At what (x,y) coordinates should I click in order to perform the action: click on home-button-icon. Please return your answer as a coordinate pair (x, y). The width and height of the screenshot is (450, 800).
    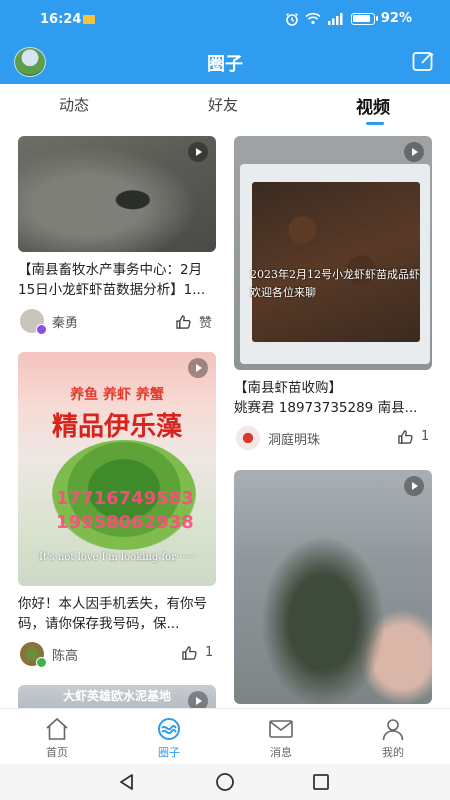
    Looking at the image, I should click on (225, 782).